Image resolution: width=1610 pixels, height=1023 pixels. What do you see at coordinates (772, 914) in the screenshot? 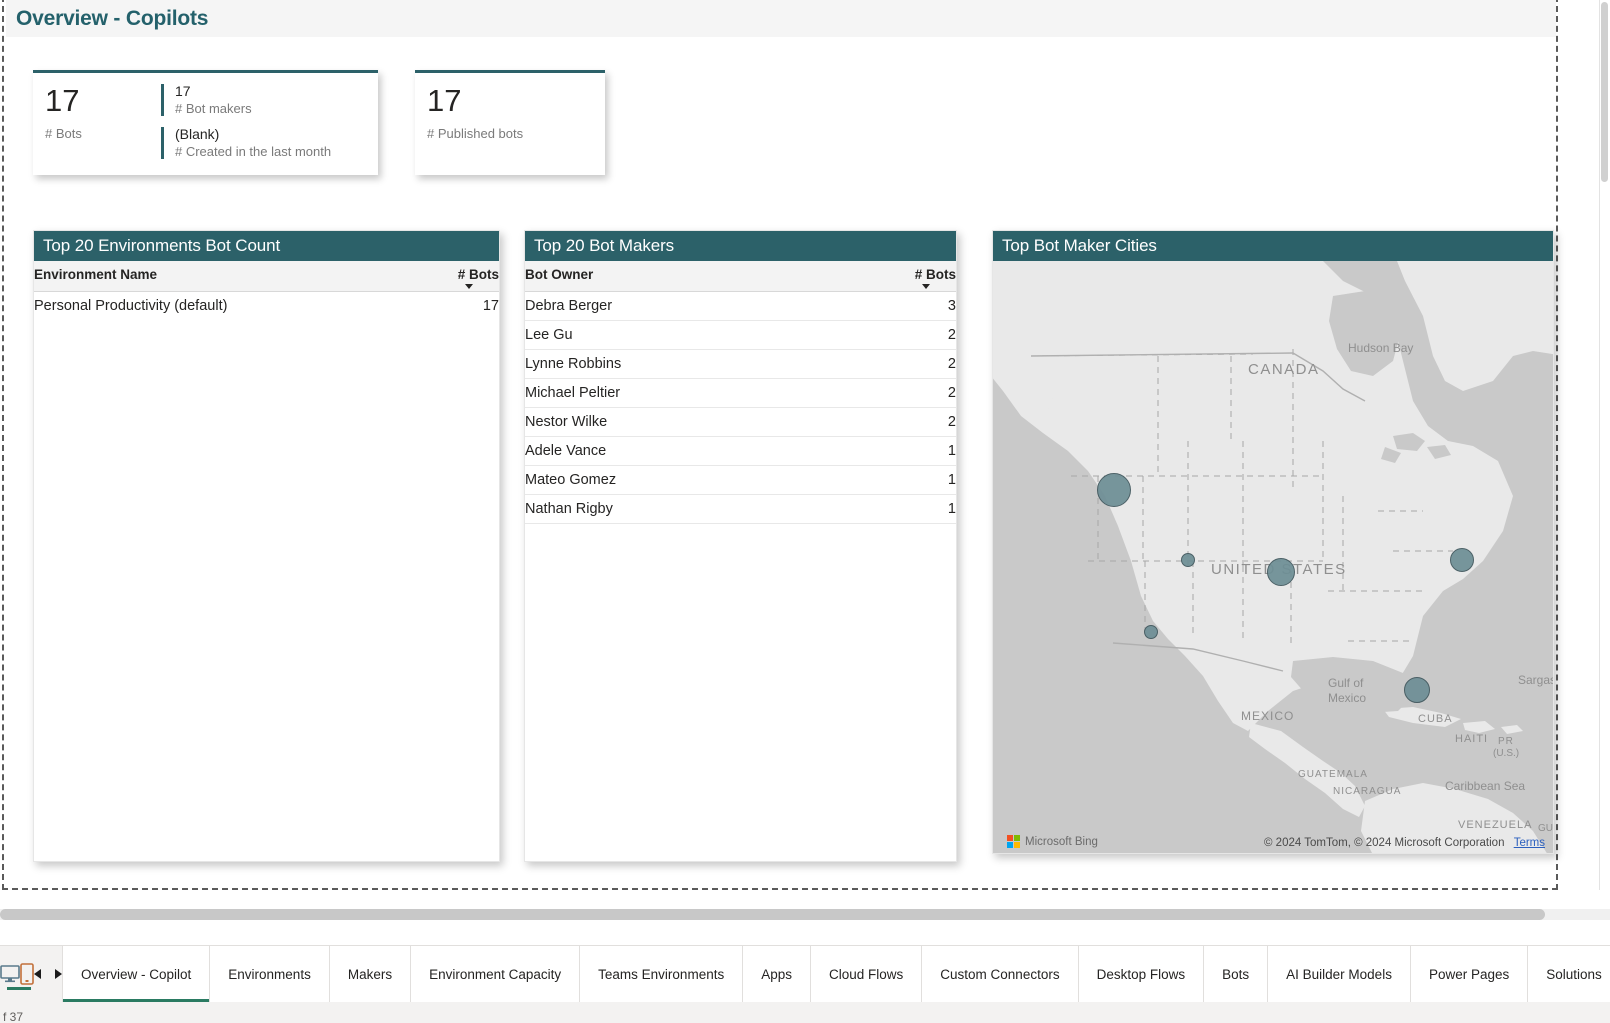
I see `horizontal-scrollbar-thumb` at bounding box center [772, 914].